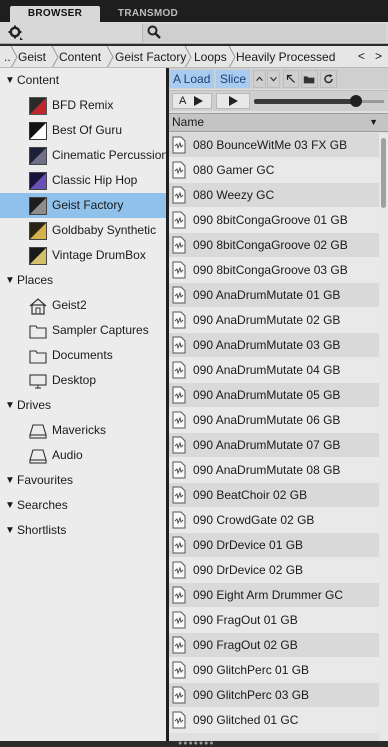 Image resolution: width=388 pixels, height=747 pixels. Describe the element at coordinates (371, 56) in the screenshot. I see `breadcrumb-nav: < >` at that location.